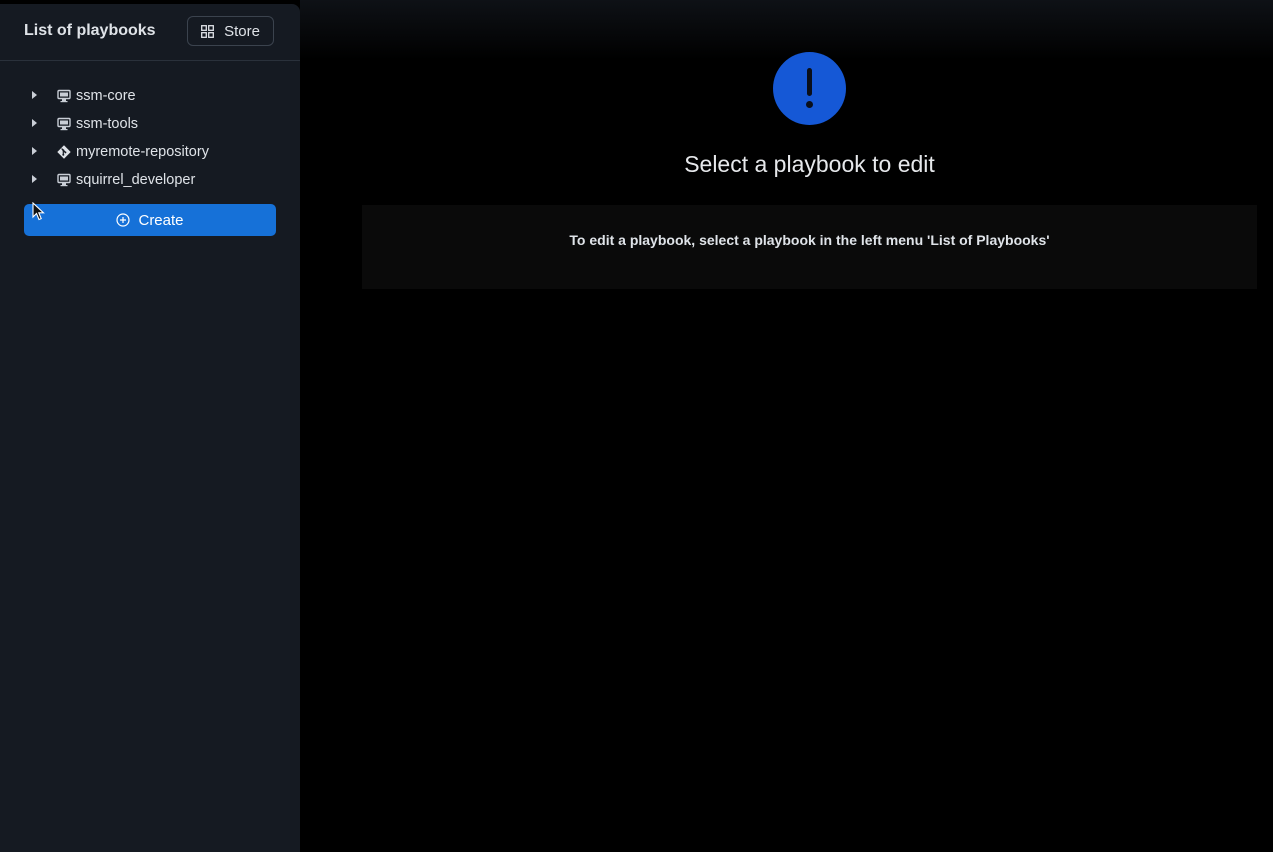 This screenshot has width=1273, height=852. I want to click on tree-item-label: myremote-repository, so click(142, 152).